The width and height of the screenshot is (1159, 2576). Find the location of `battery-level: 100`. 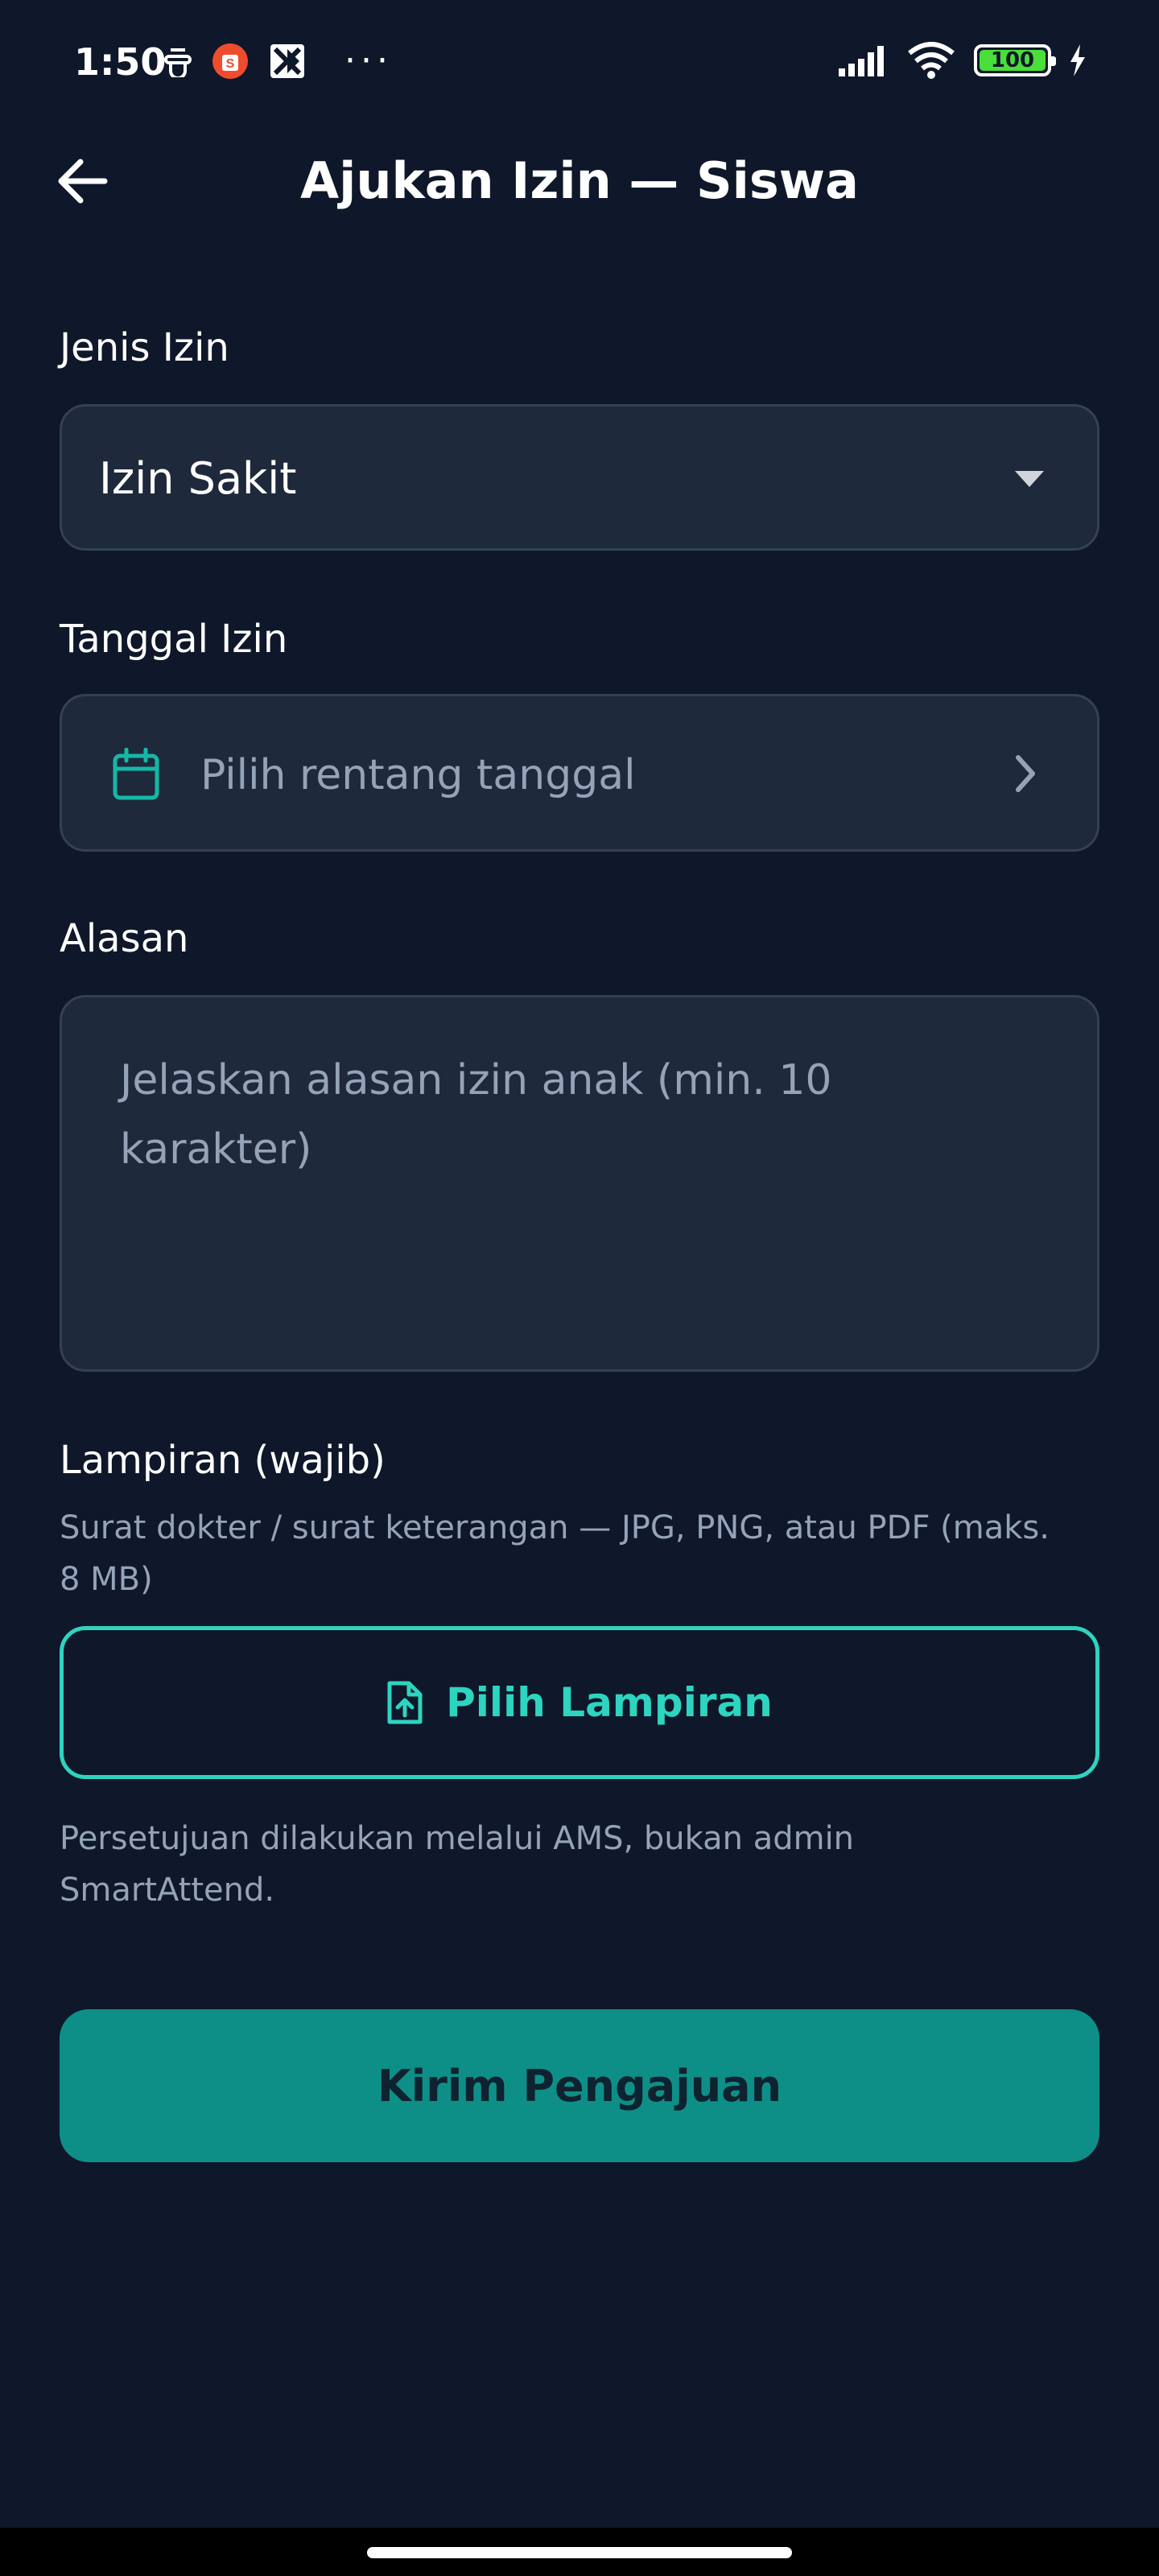

battery-level: 100 is located at coordinates (1012, 60).